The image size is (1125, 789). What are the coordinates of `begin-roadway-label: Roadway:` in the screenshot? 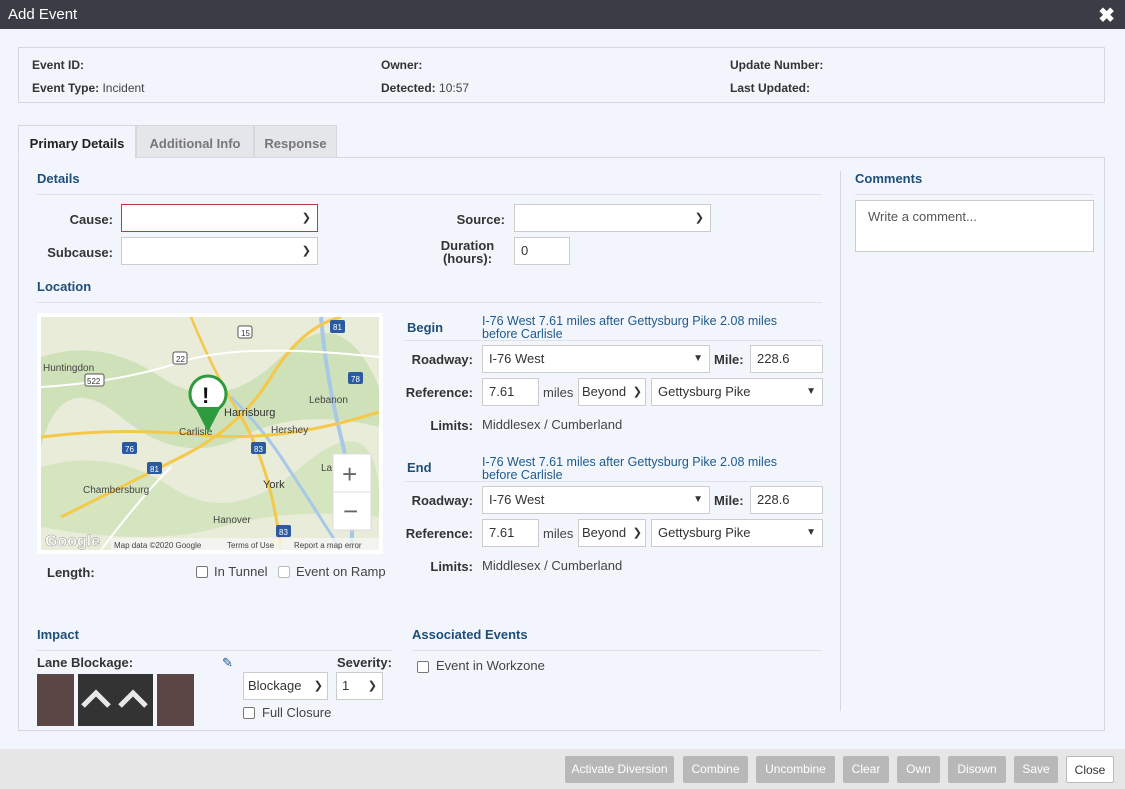 It's located at (442, 359).